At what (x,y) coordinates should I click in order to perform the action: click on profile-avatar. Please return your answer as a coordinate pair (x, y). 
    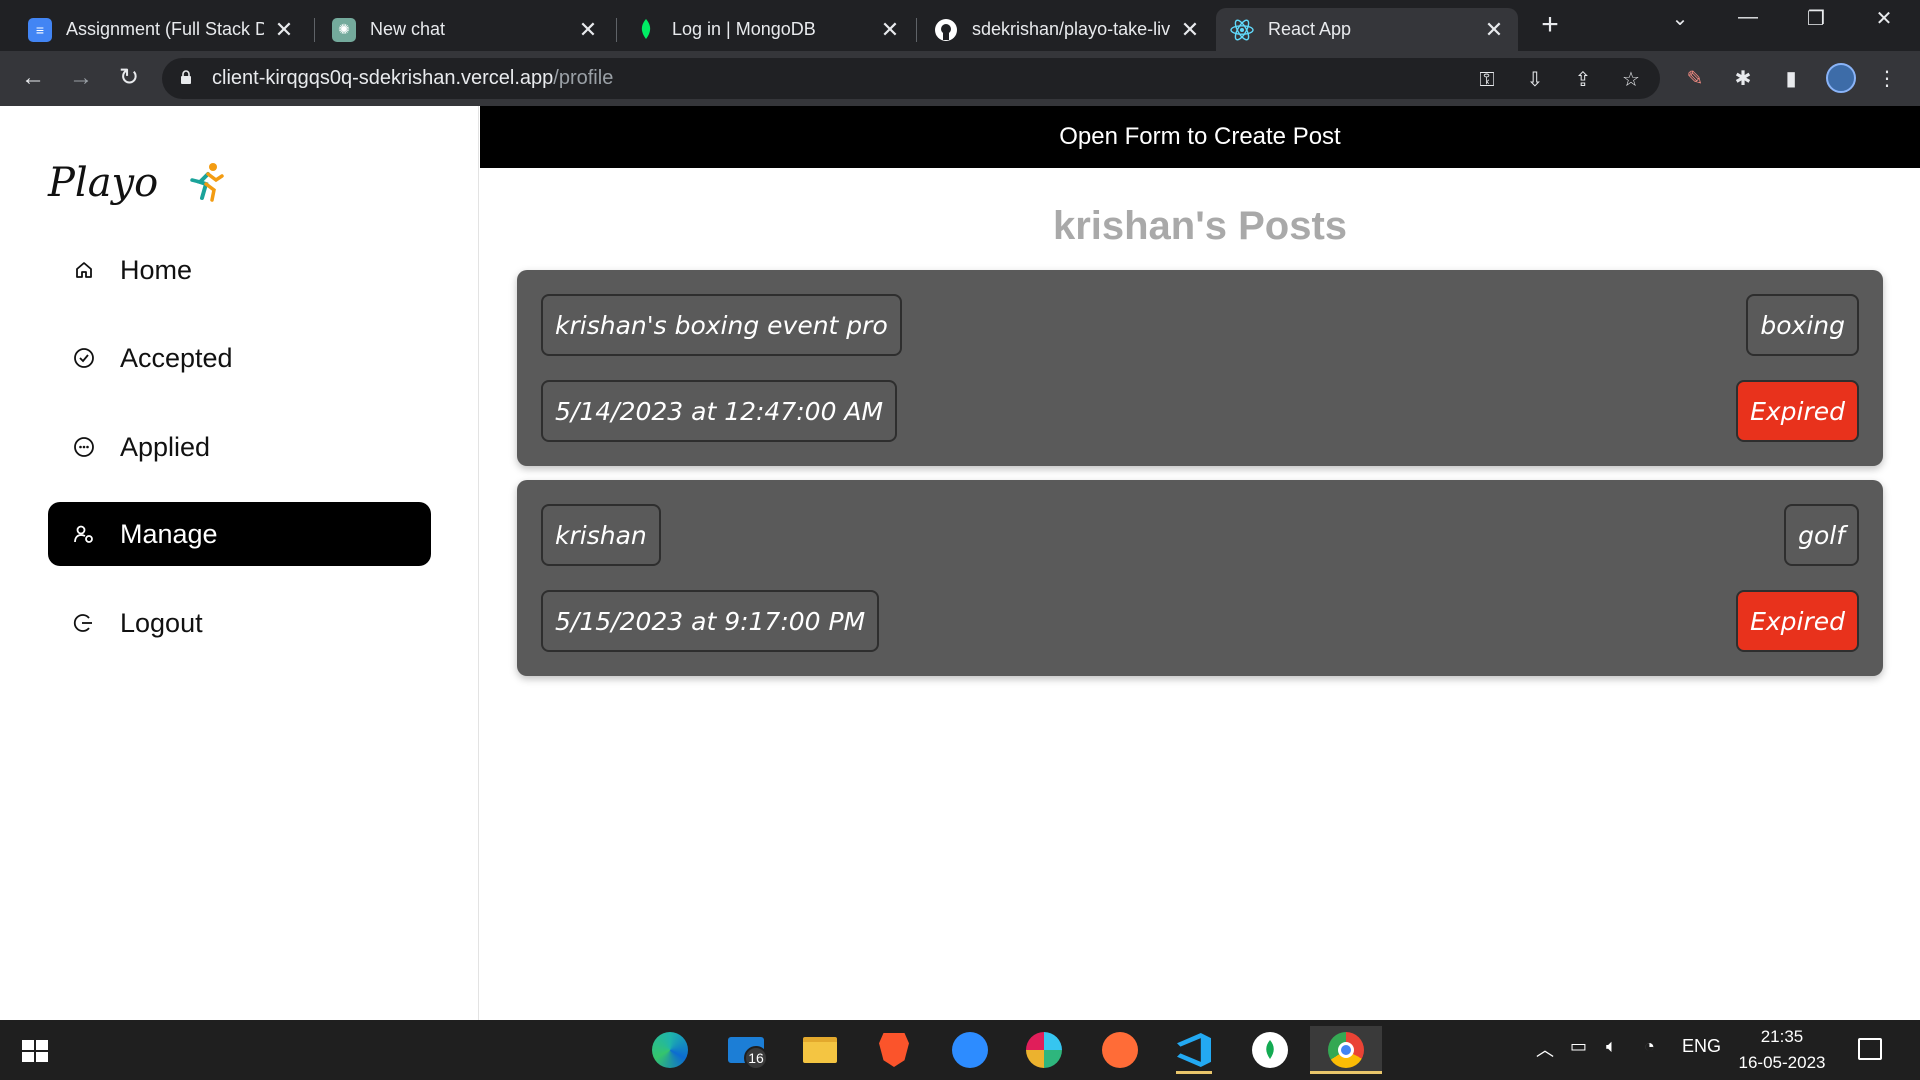
    Looking at the image, I should click on (1841, 78).